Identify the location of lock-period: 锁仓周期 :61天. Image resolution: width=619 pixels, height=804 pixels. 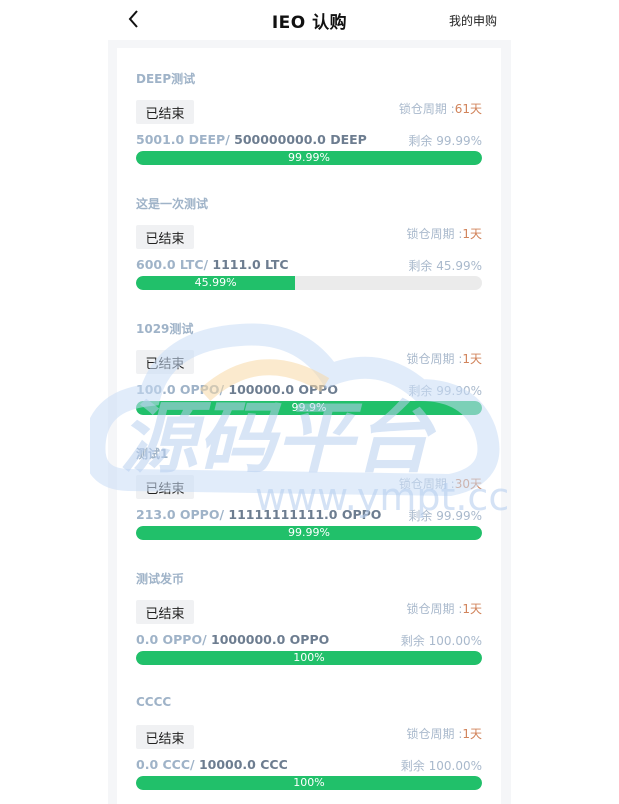
(440, 108).